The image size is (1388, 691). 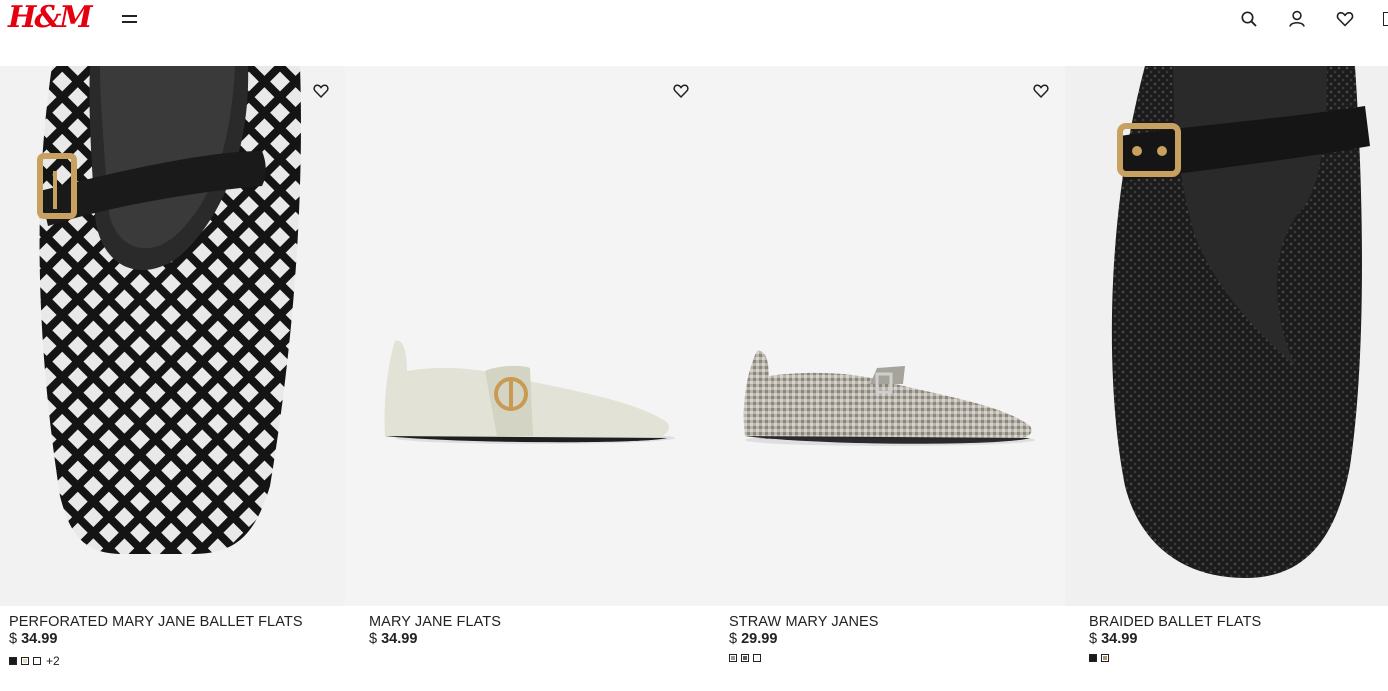 I want to click on product-price: $ 29.99, so click(x=753, y=639).